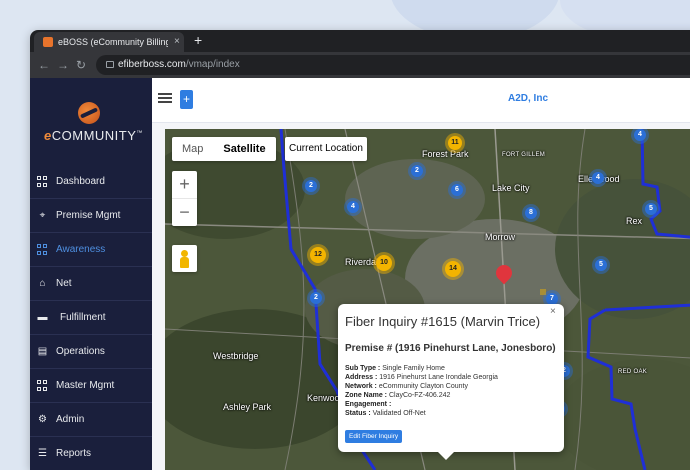  Describe the element at coordinates (110, 64) in the screenshot. I see `lock-icon` at that location.